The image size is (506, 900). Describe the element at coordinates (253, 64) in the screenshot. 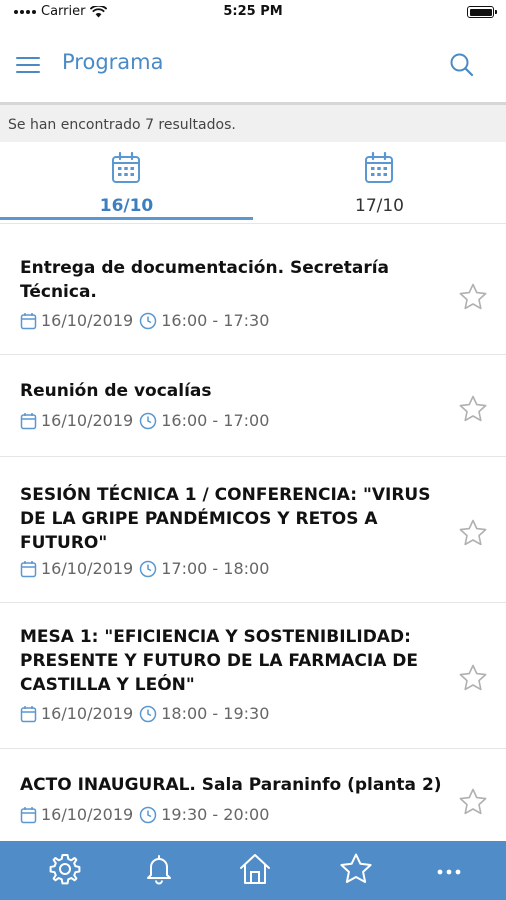

I see `app-header: Programa` at that location.